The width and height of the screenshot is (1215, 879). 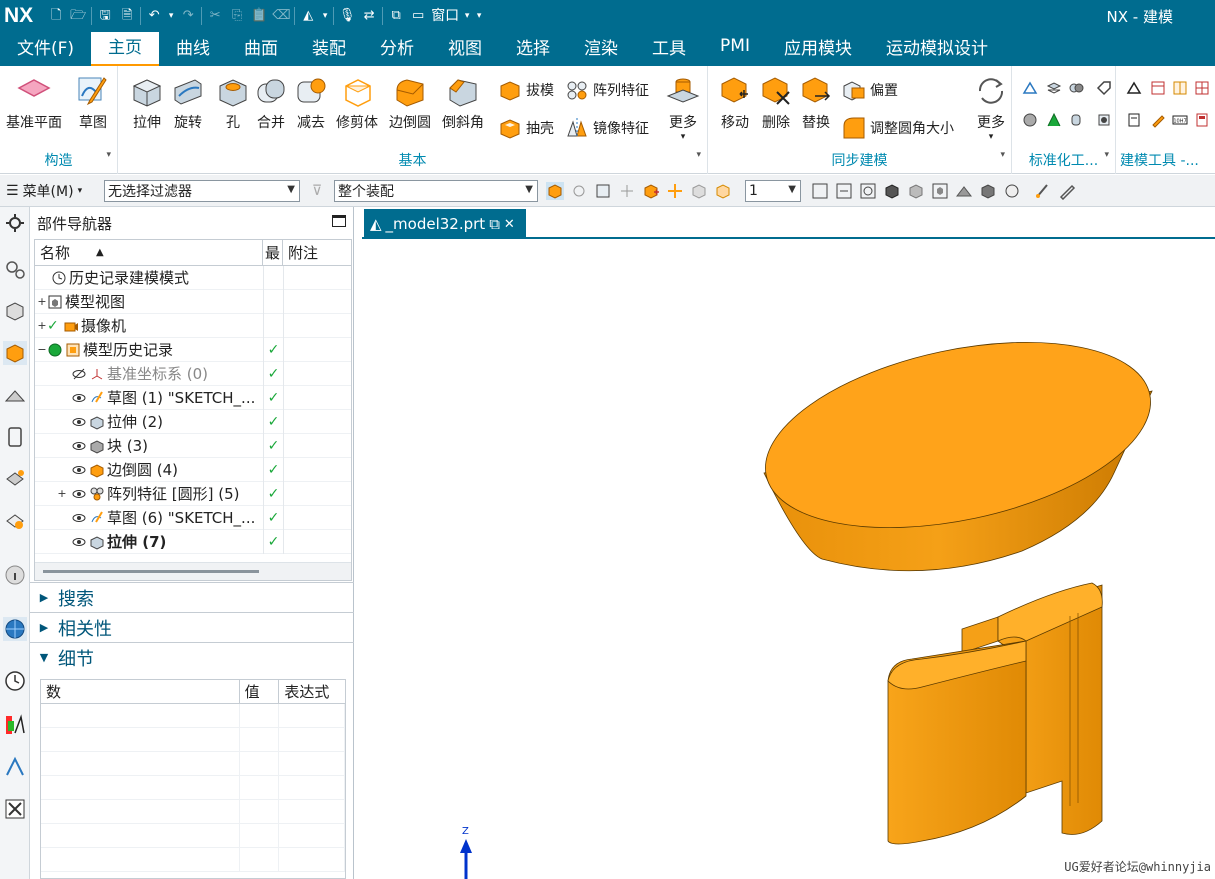 I want to click on move-face-button: 移动, so click(x=735, y=103).